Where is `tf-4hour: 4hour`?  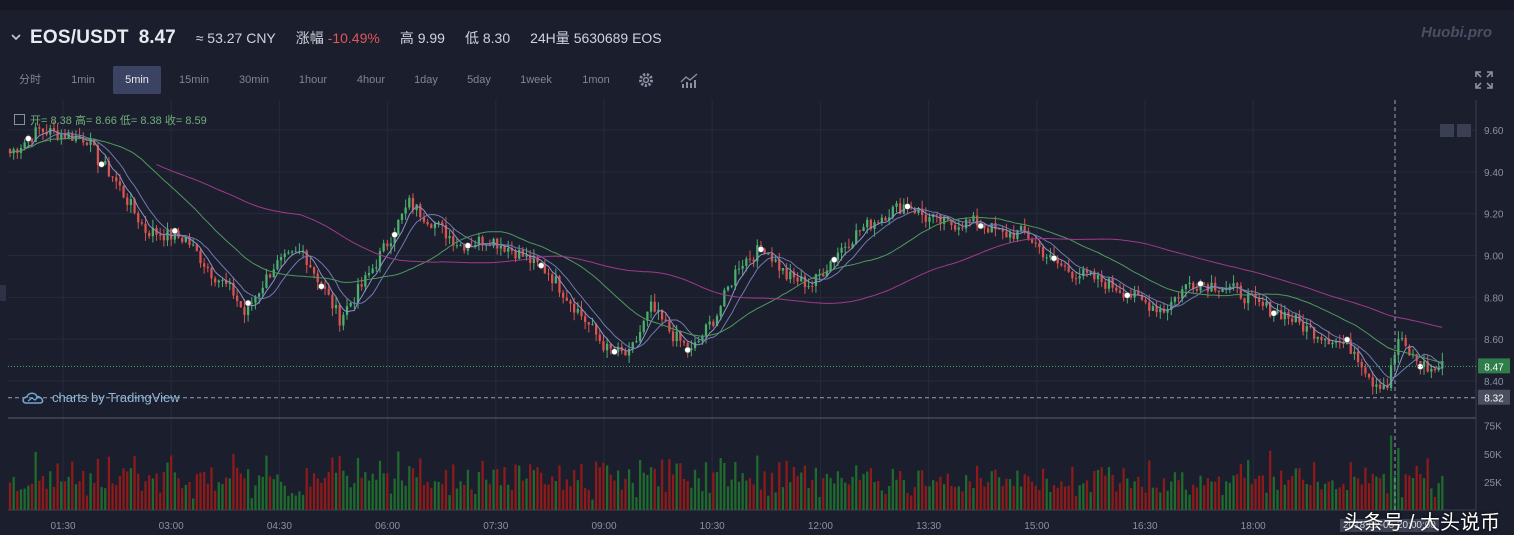
tf-4hour: 4hour is located at coordinates (371, 80).